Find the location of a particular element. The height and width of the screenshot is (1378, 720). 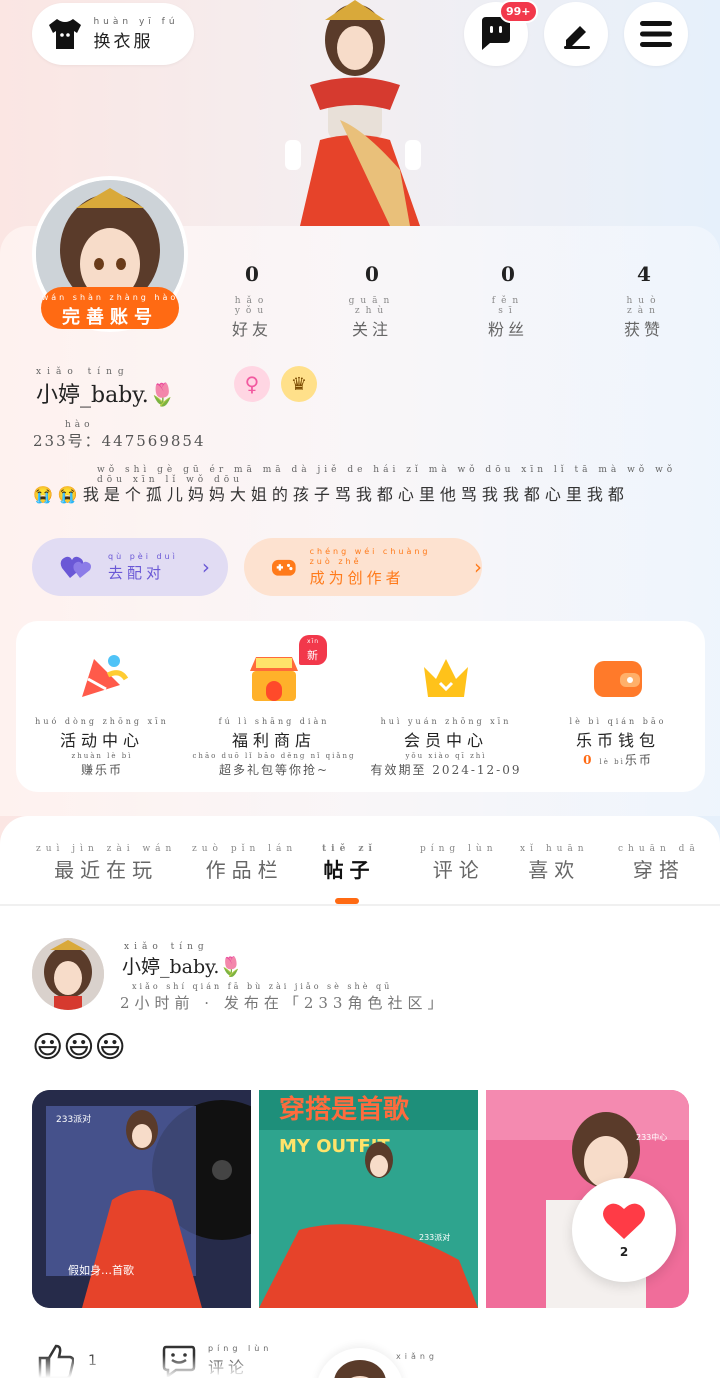

tab-recently-played: zuì jìn zài wán 最近在玩 is located at coordinates (106, 863).